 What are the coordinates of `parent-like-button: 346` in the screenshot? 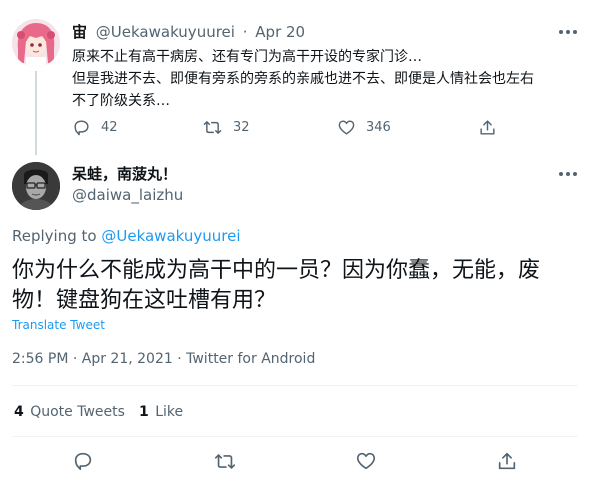 It's located at (364, 127).